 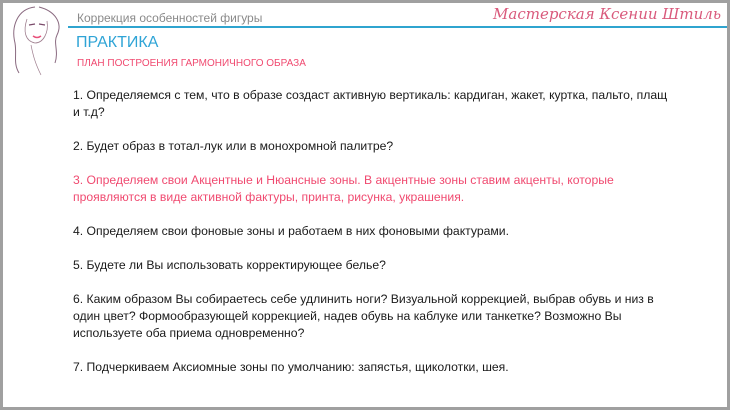 I want to click on header-divider, so click(x=397, y=27).